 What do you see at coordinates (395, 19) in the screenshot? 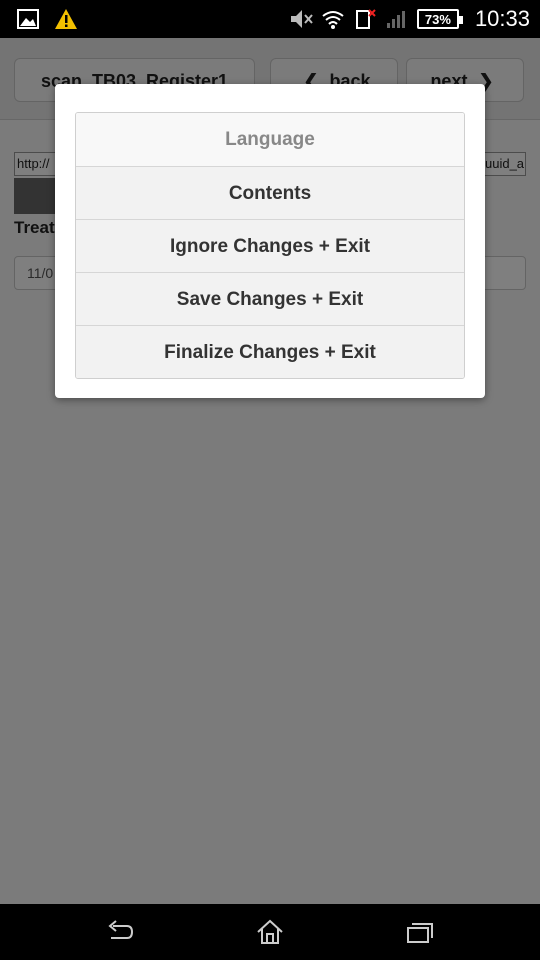
I see `signal-icon` at bounding box center [395, 19].